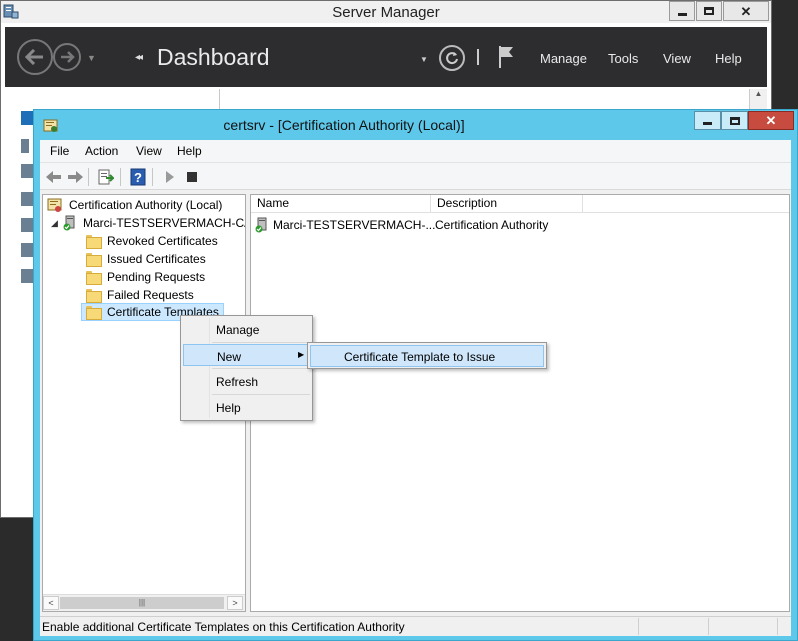  I want to click on forward-arrow-icon, so click(68, 57).